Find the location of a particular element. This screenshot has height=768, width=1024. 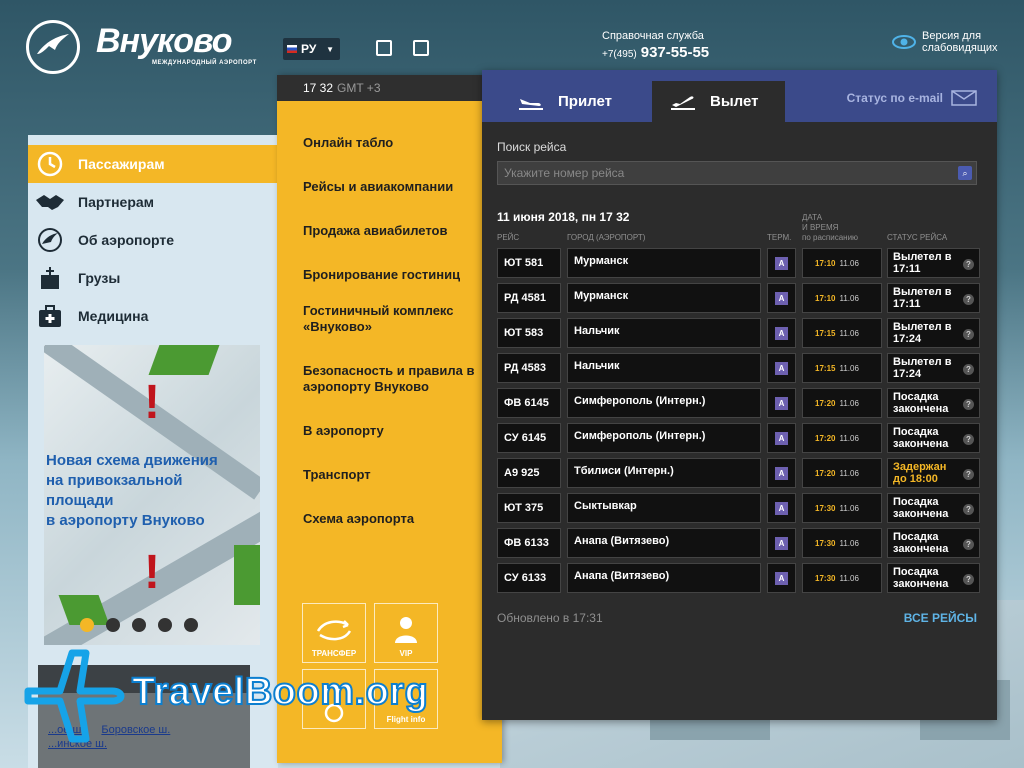

board-tabs: Прилет Вылет Статус по e-mail is located at coordinates (739, 96).